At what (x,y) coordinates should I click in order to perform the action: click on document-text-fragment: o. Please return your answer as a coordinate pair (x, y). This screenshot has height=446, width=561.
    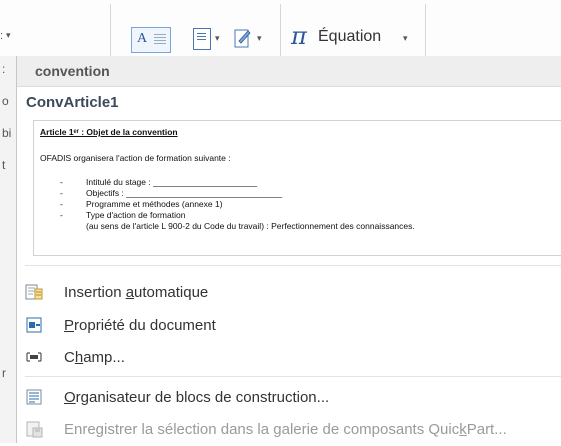
    Looking at the image, I should click on (5, 101).